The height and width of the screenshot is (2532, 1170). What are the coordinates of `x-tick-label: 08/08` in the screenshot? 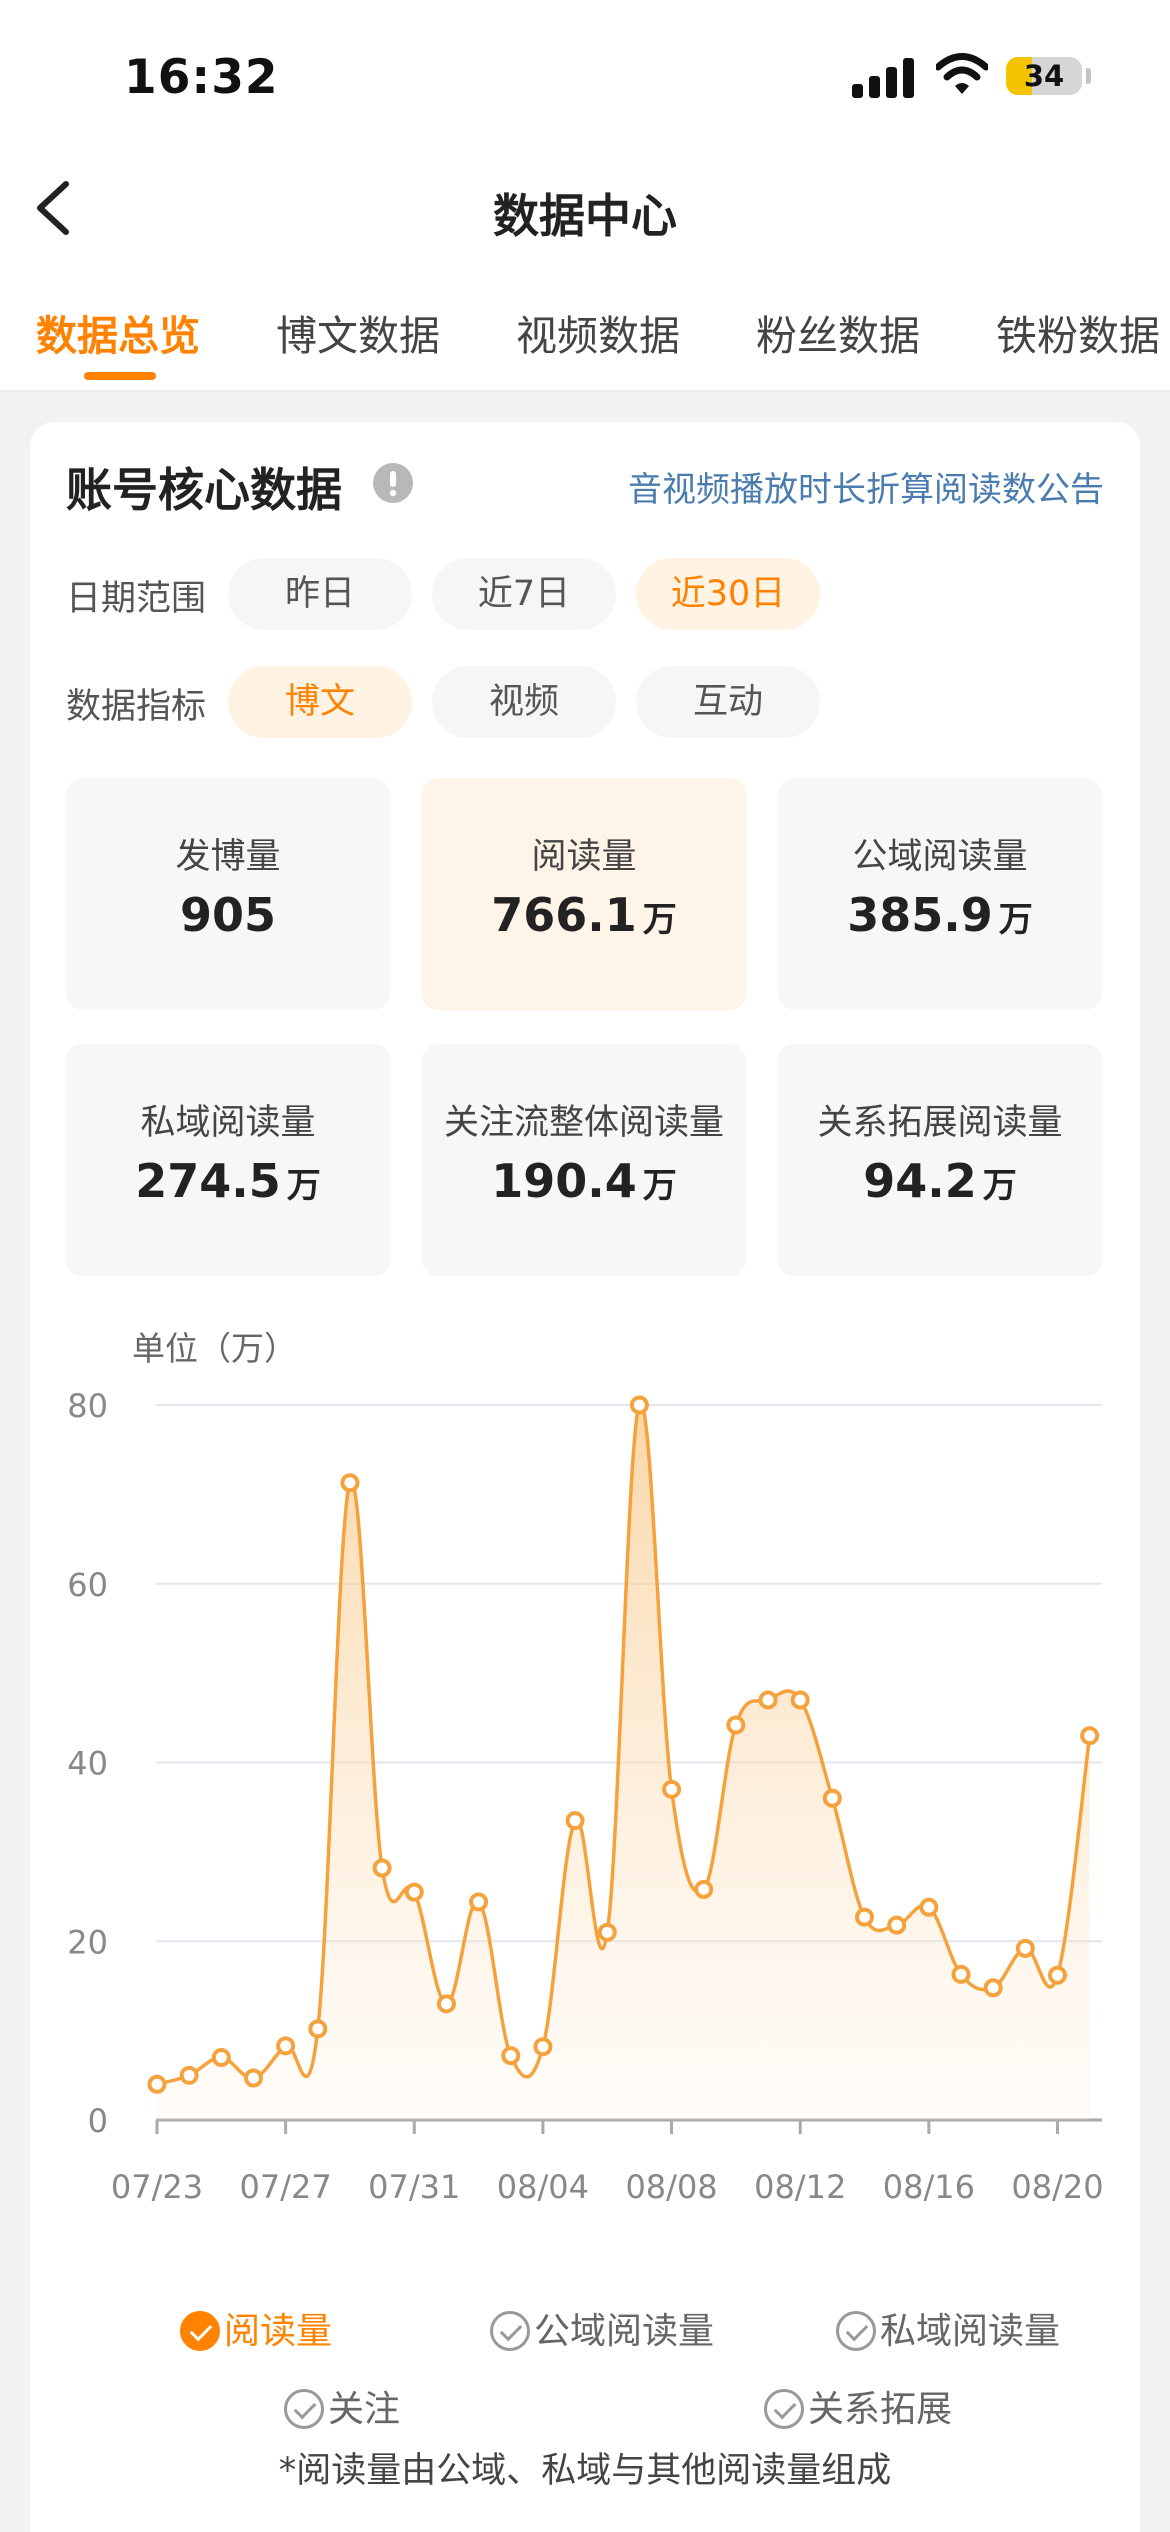 It's located at (671, 2187).